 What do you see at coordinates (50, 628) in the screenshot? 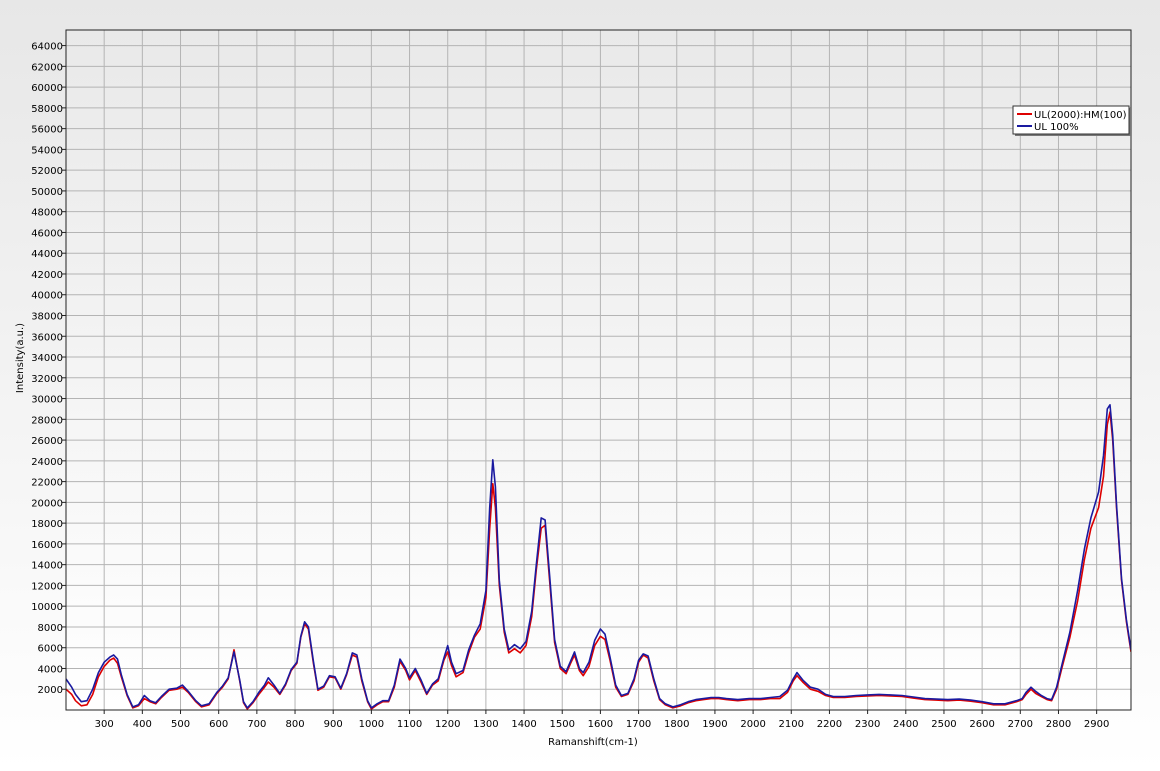
I see `y-tick-label: 8000` at bounding box center [50, 628].